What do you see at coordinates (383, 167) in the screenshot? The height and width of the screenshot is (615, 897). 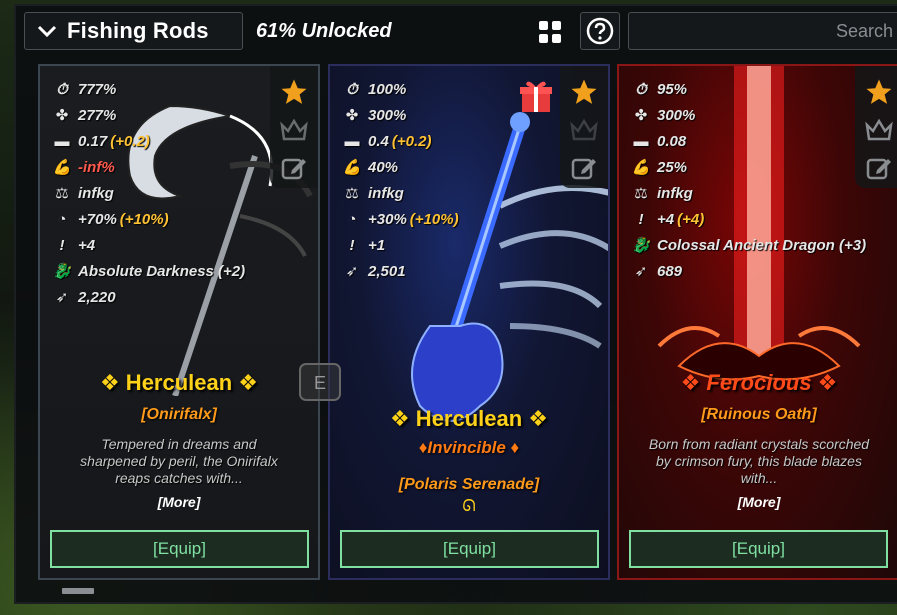 I see `stat-resilience: 40%` at bounding box center [383, 167].